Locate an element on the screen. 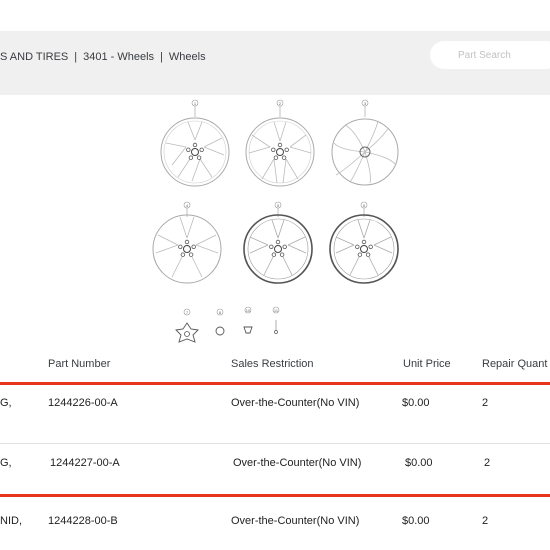 This screenshot has height=550, width=550. callout-4: 4 is located at coordinates (187, 205).